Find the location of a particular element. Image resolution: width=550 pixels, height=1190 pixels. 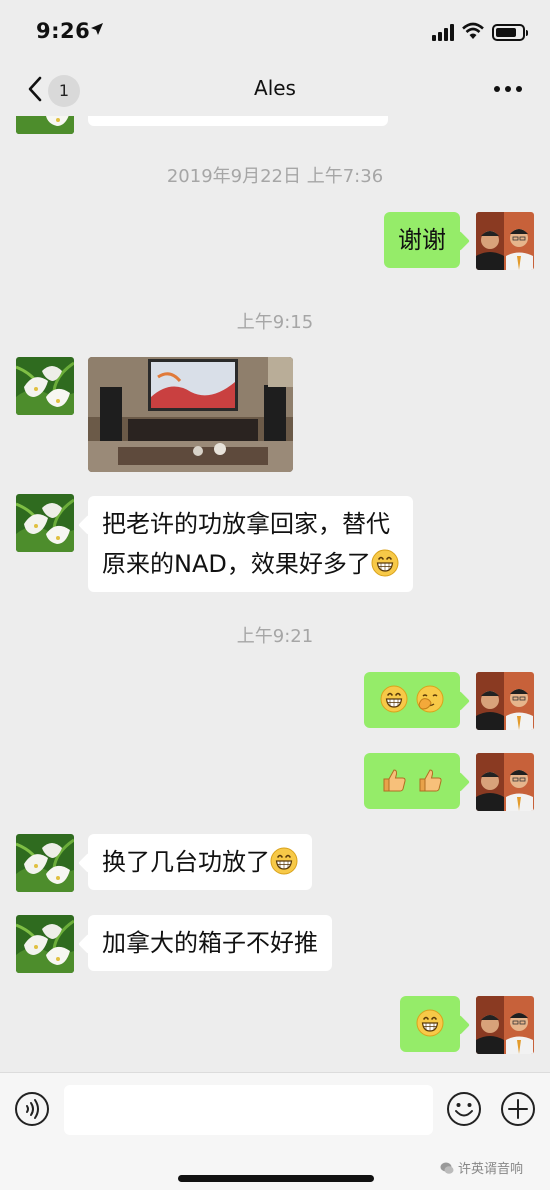

wifi-icon is located at coordinates (473, 30).